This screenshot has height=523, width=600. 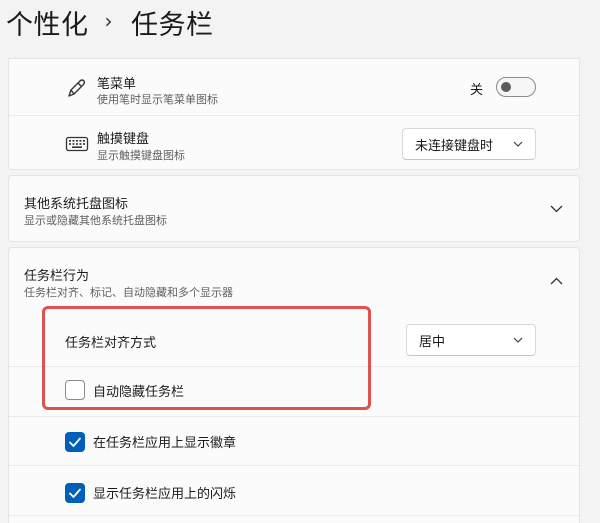 What do you see at coordinates (117, 84) in the screenshot?
I see `pen-menu-title: 笔菜单` at bounding box center [117, 84].